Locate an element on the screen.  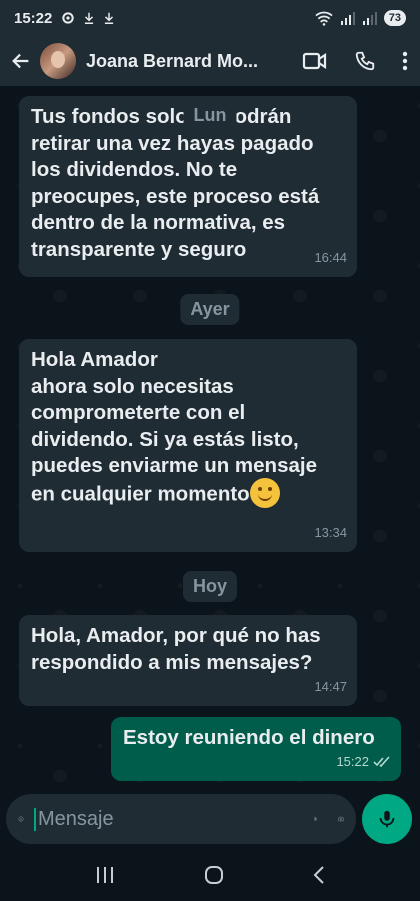
read-double-check-icon is located at coordinates (381, 761).